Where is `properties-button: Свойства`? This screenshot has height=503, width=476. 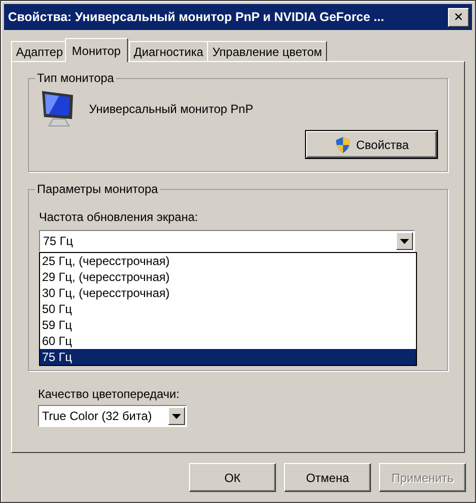
properties-button: Свойства is located at coordinates (371, 144).